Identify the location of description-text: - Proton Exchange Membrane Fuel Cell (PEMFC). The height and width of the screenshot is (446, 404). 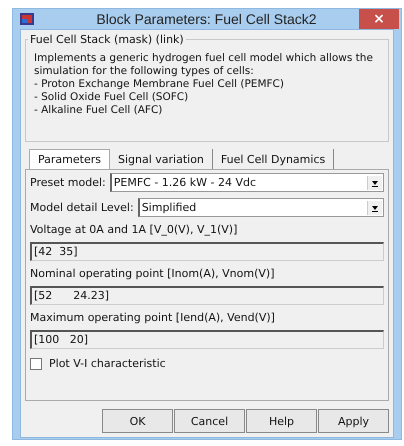
(159, 84).